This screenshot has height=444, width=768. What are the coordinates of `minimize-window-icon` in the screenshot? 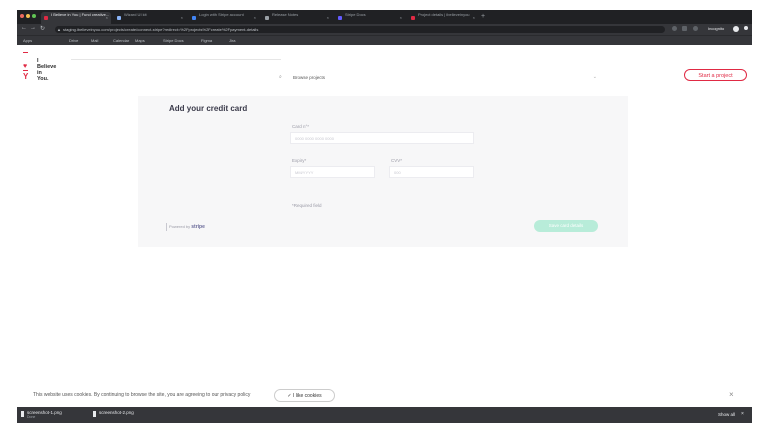 It's located at (28, 16).